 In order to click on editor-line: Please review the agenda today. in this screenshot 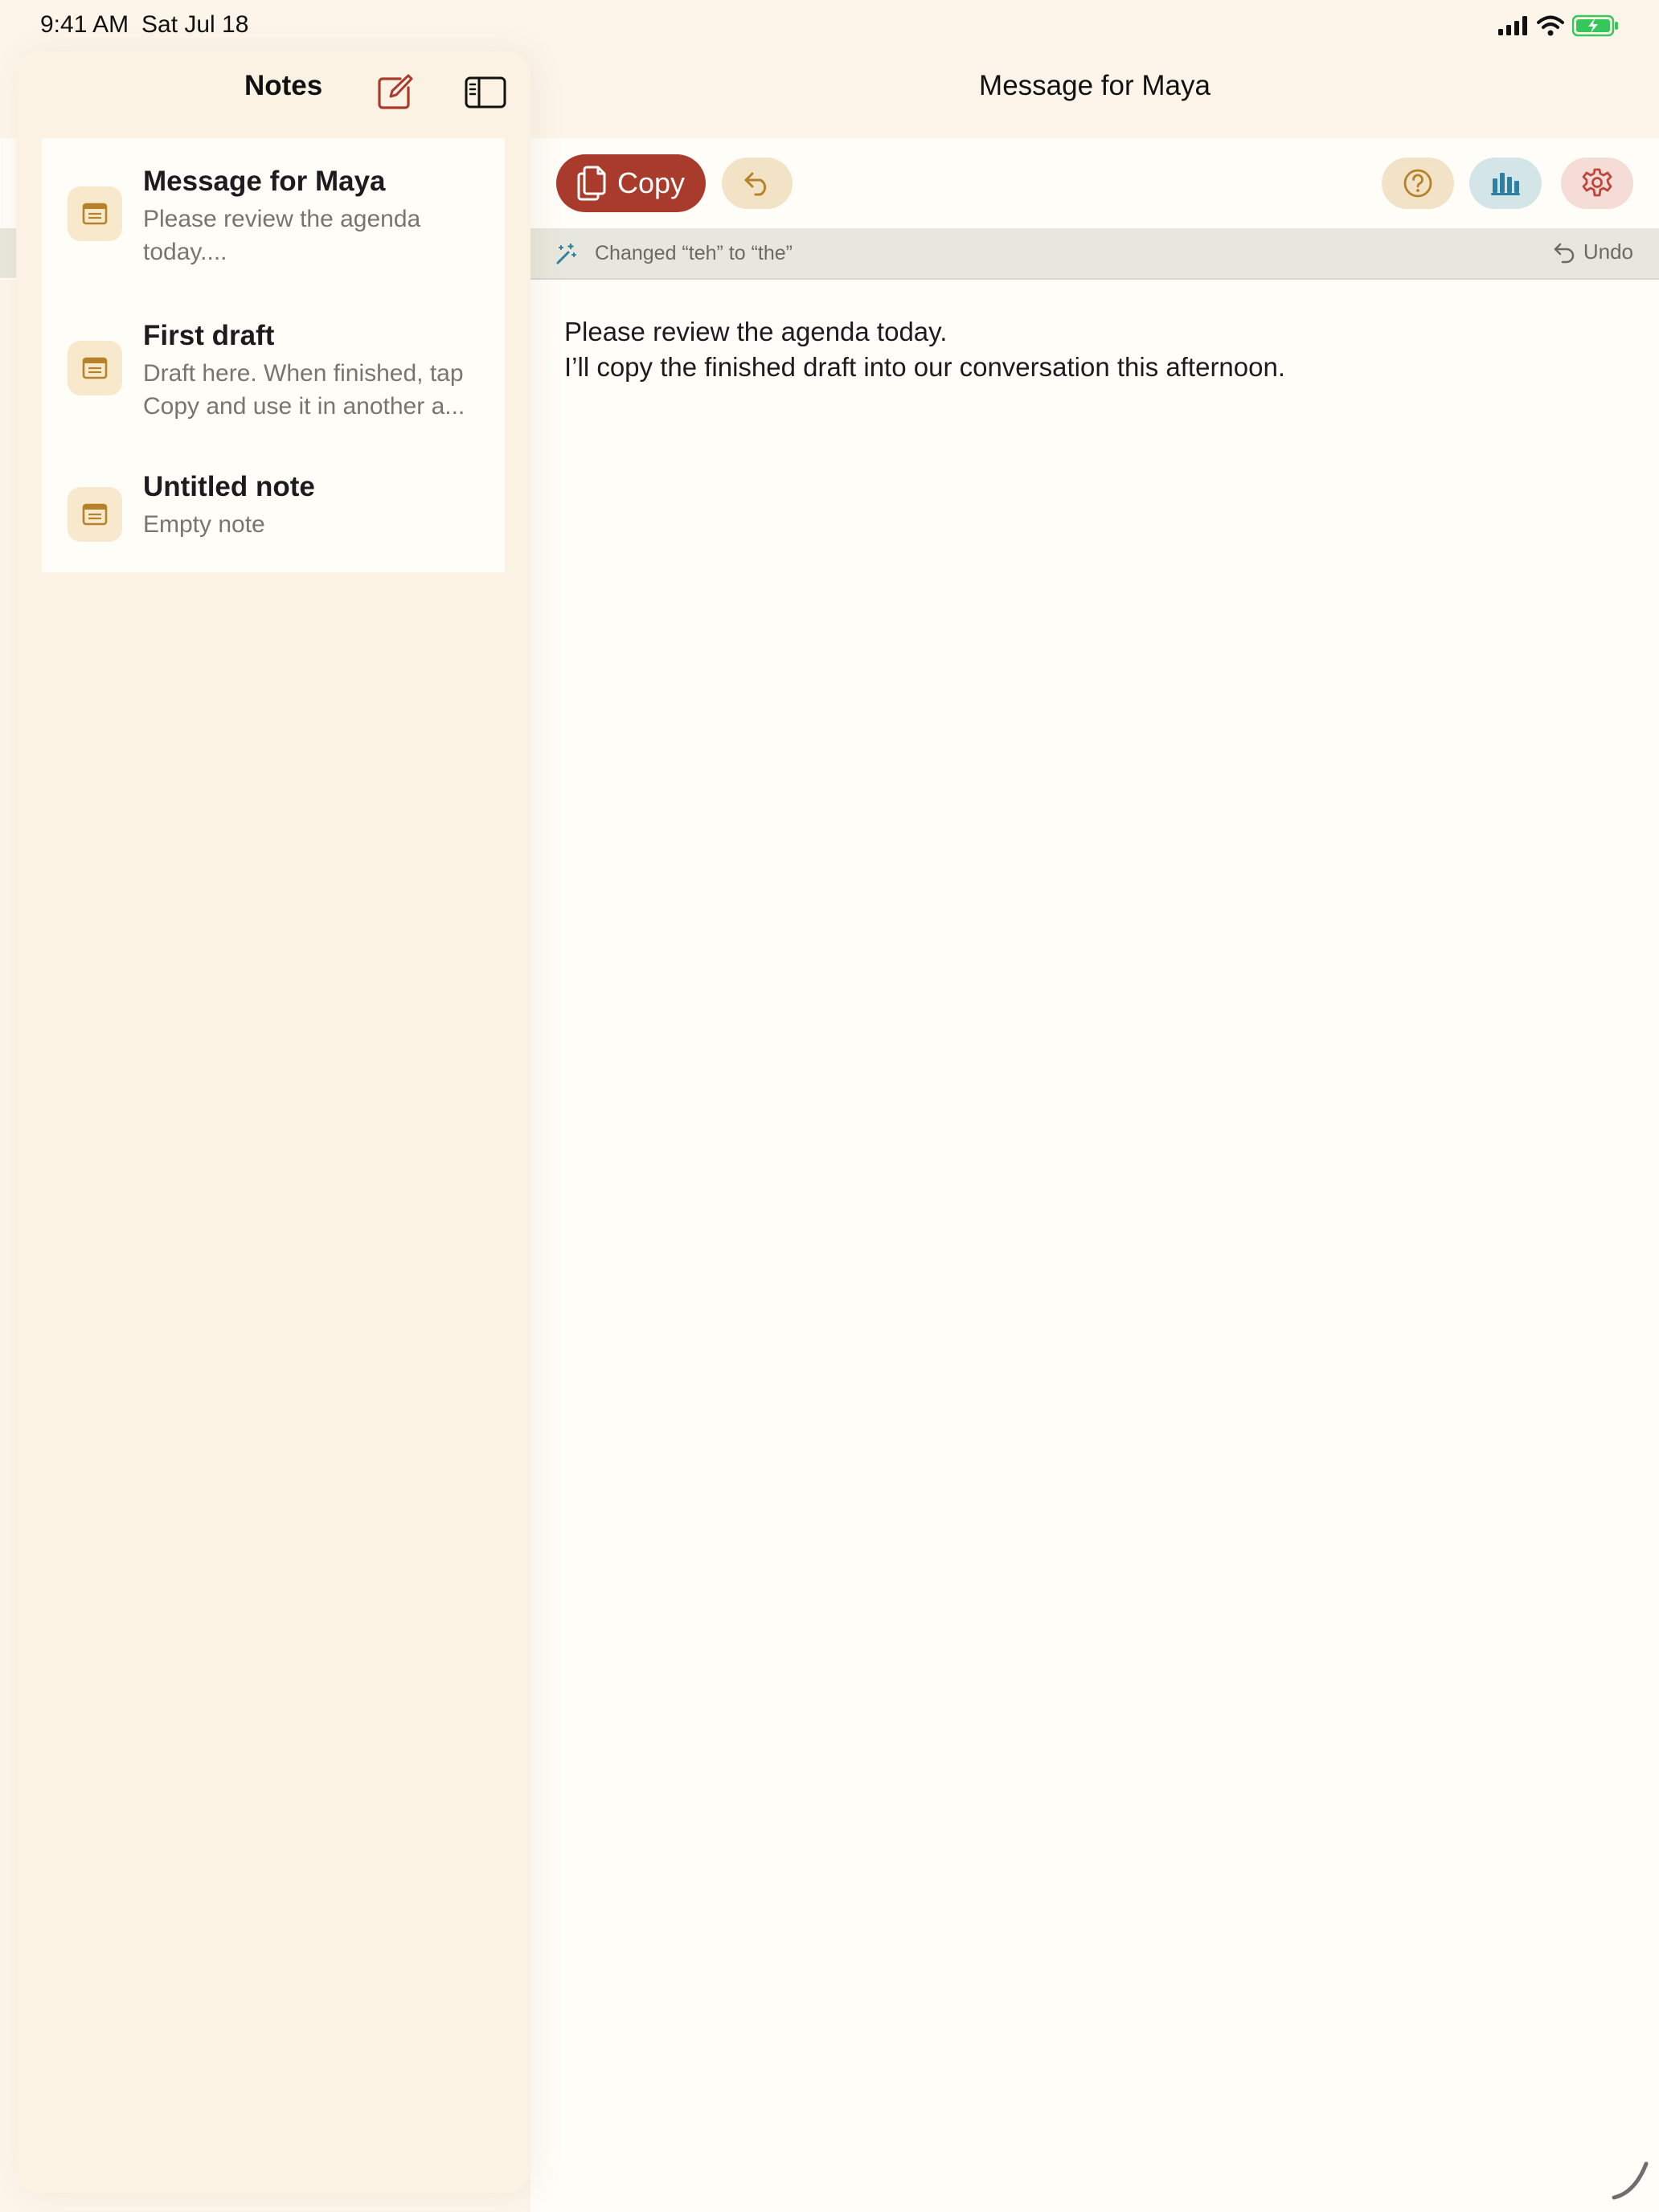, I will do `click(756, 331)`.